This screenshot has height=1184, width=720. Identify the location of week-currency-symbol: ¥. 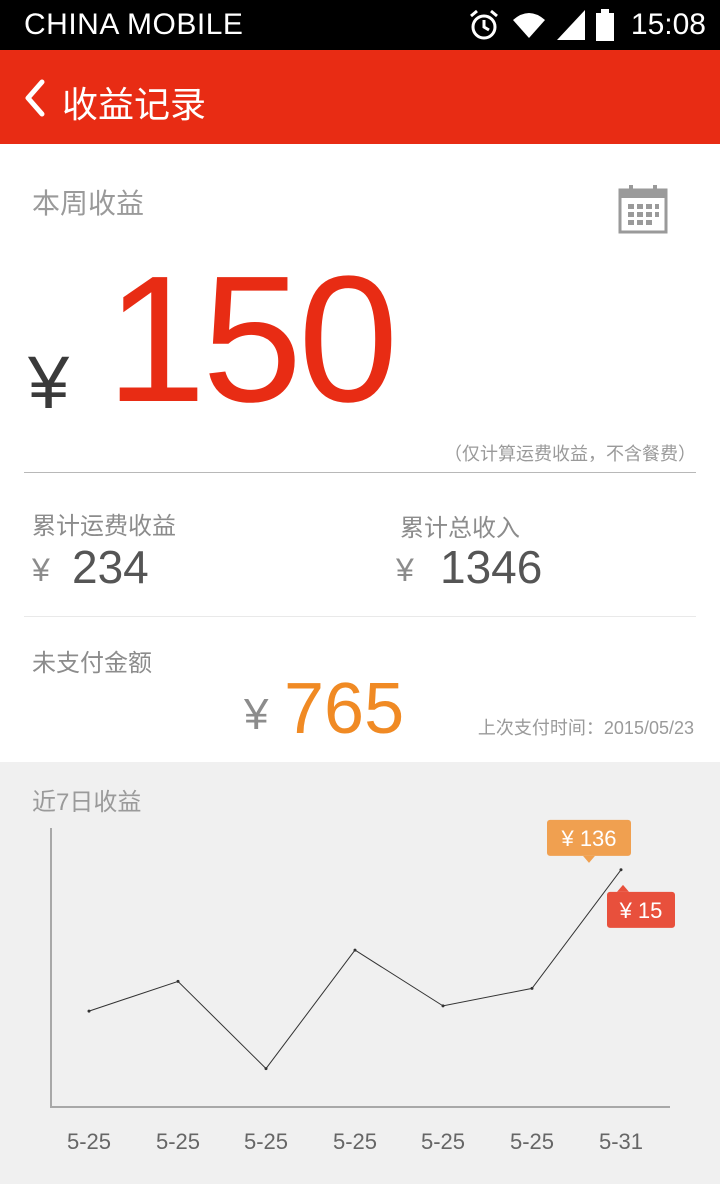
(49, 382).